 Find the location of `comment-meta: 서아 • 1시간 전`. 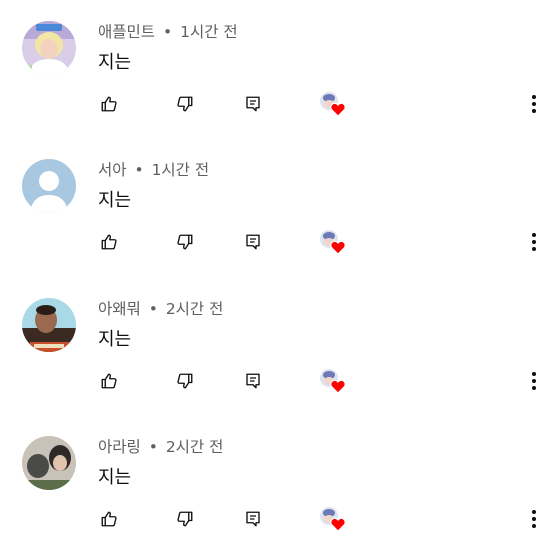

comment-meta: 서아 • 1시간 전 is located at coordinates (153, 169).